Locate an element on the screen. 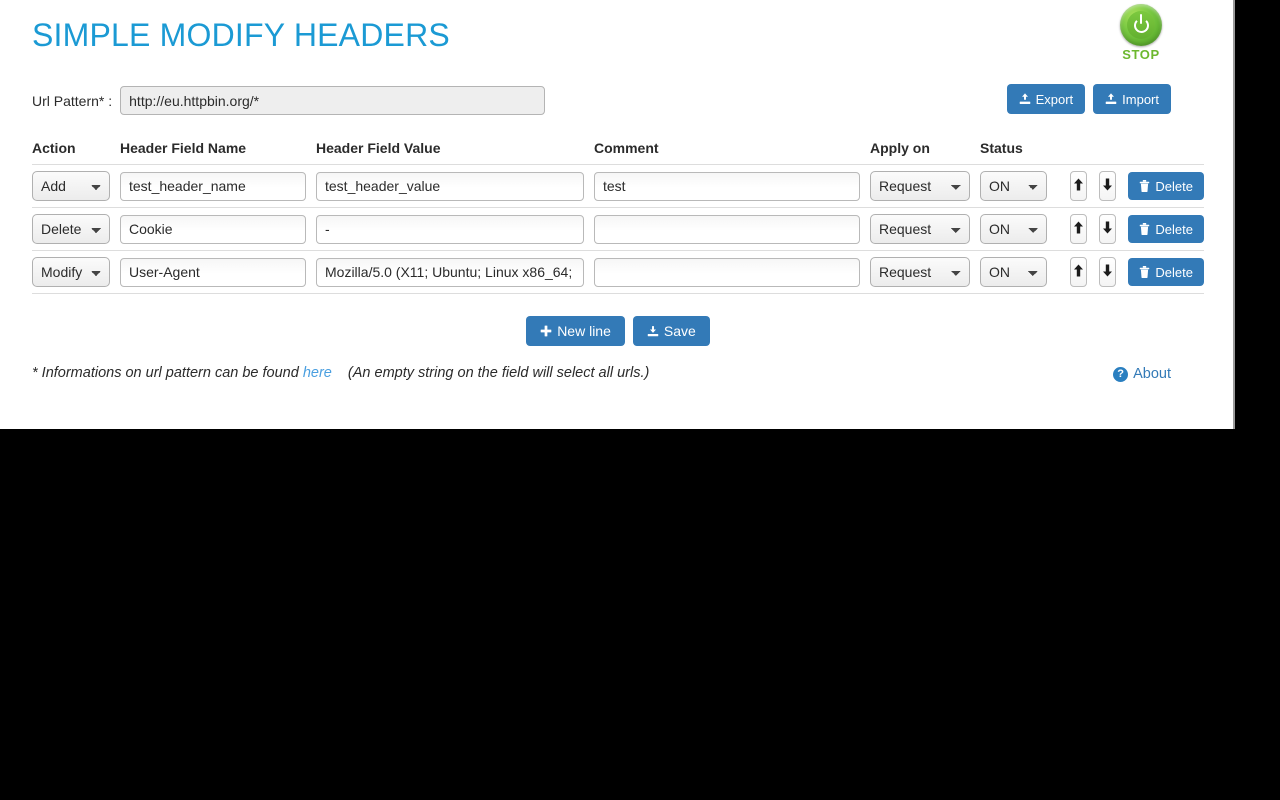 This screenshot has width=1280, height=800. about-link: ? About is located at coordinates (1142, 374).